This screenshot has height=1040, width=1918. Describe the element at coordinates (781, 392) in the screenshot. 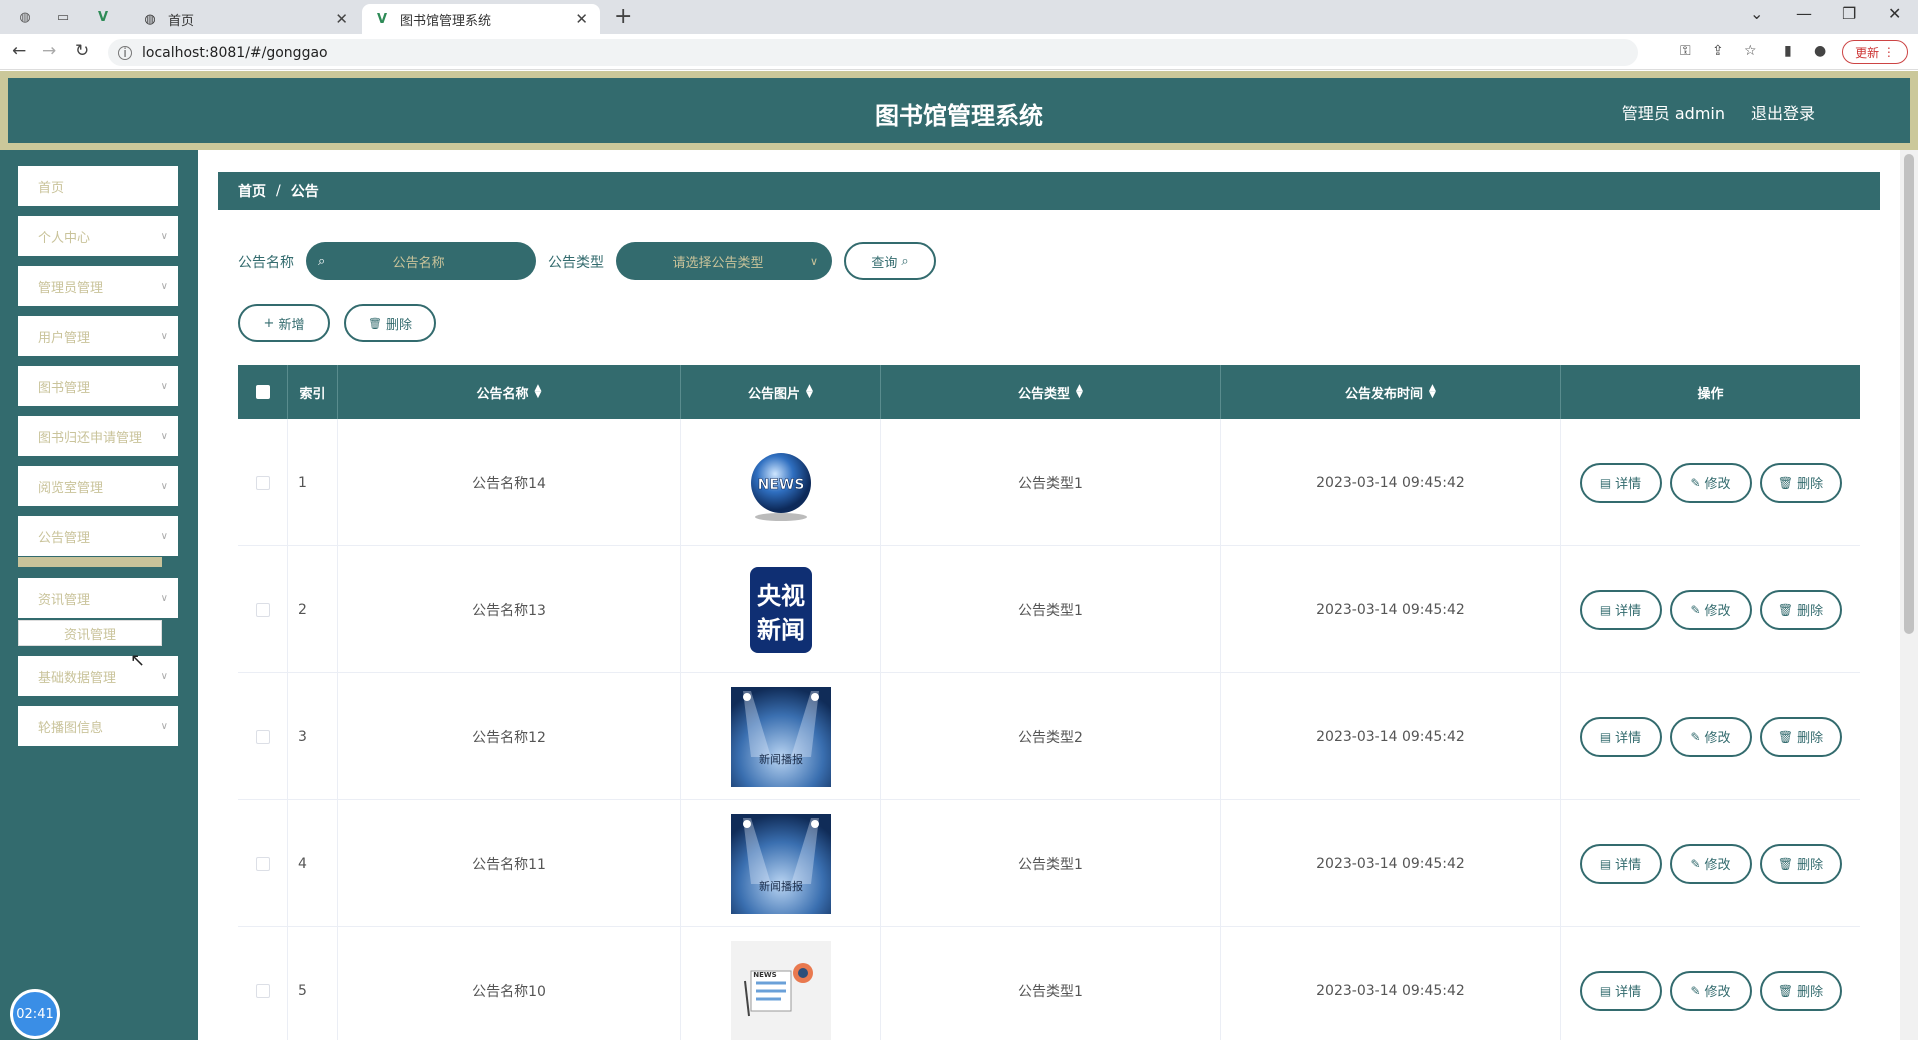

I see `col-image: 公告图片 ▲ ▼` at that location.